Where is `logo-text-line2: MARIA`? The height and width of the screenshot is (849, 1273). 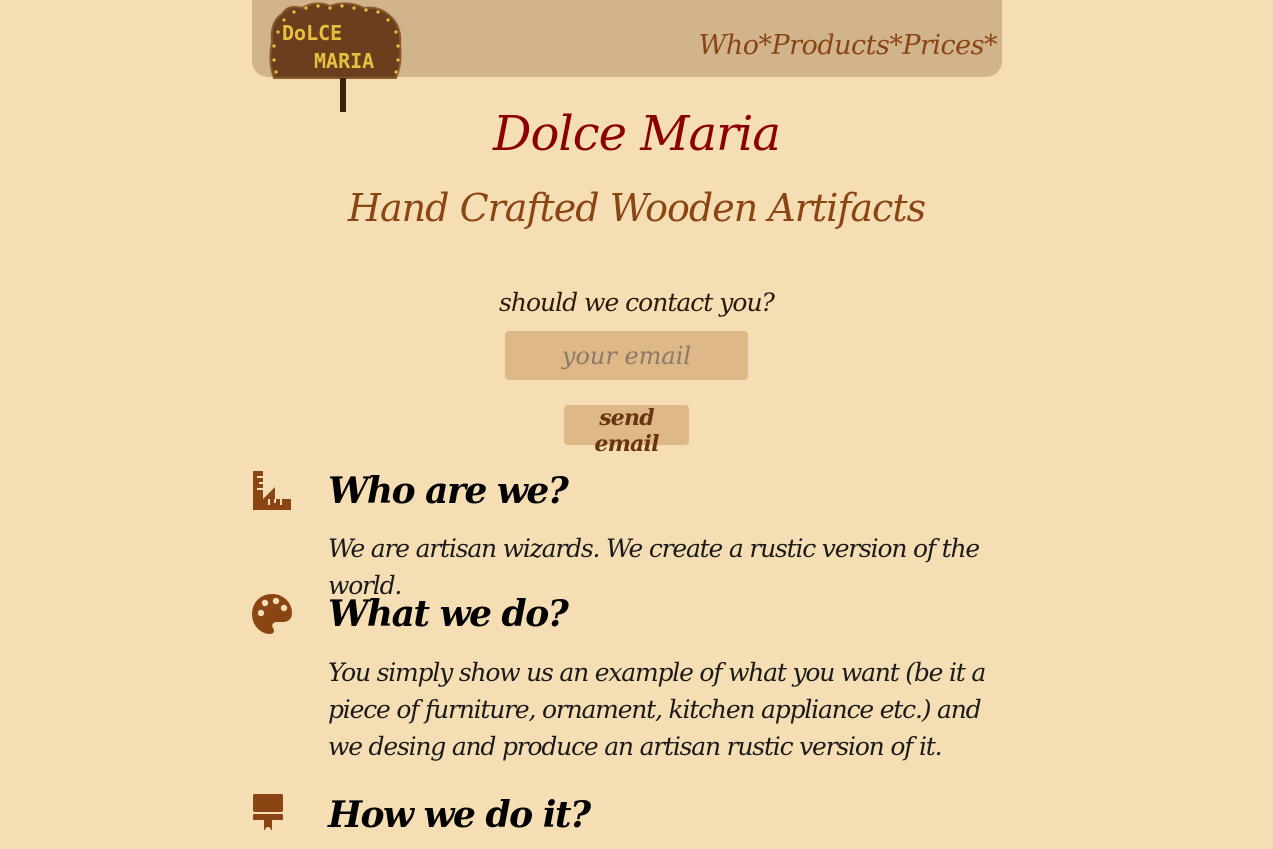
logo-text-line2: MARIA is located at coordinates (344, 61).